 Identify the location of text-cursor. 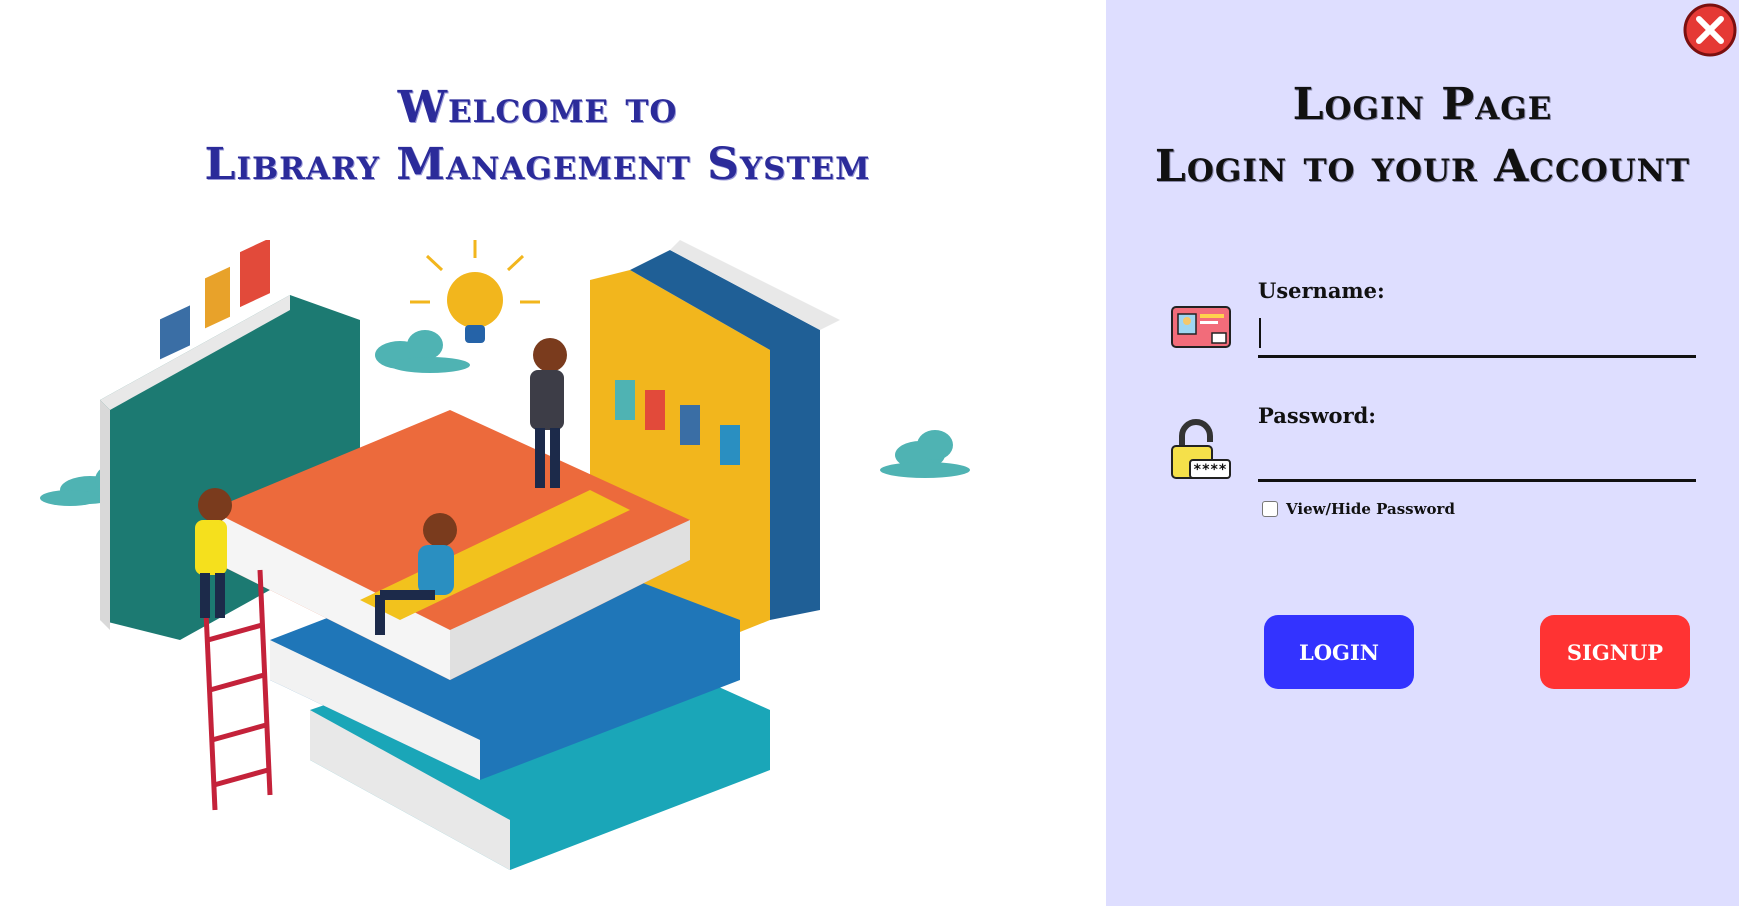
(1260, 333).